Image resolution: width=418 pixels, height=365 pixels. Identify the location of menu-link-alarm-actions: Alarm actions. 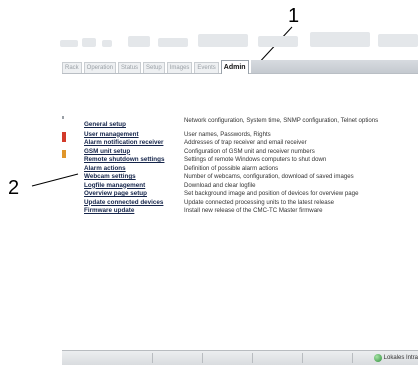
(134, 169).